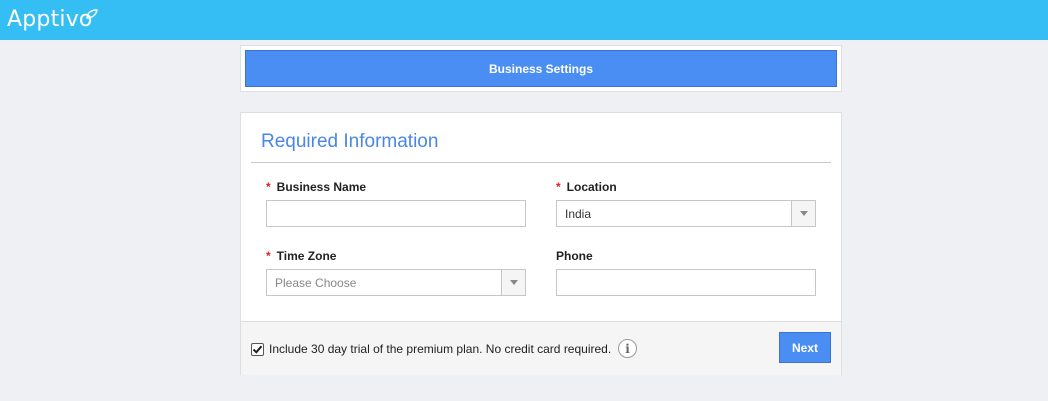 Image resolution: width=1048 pixels, height=401 pixels. I want to click on info-icon: i, so click(627, 348).